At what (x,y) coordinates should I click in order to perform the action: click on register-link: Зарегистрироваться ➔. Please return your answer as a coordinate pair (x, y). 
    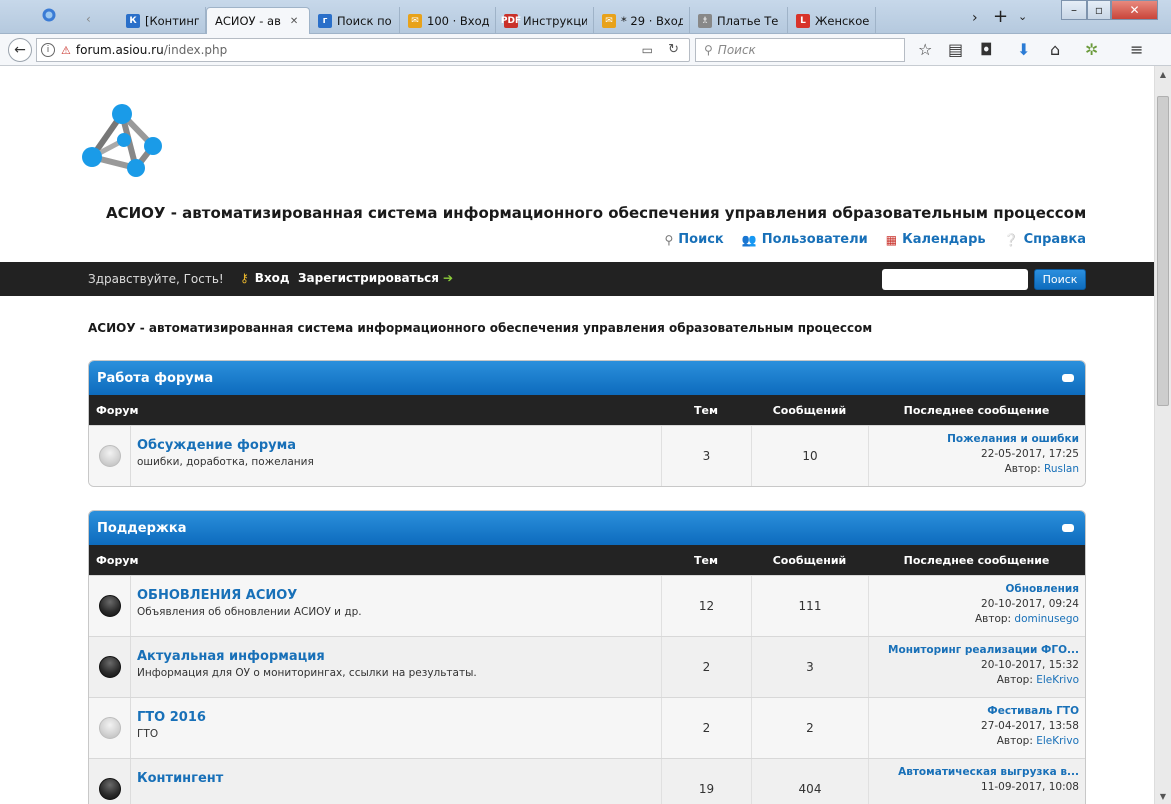
    Looking at the image, I should click on (375, 278).